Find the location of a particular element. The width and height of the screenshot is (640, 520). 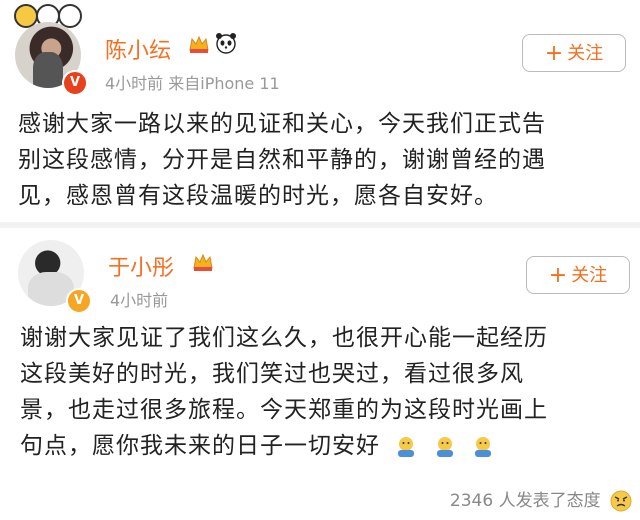

post-meta: 4小时前 is located at coordinates (139, 300).